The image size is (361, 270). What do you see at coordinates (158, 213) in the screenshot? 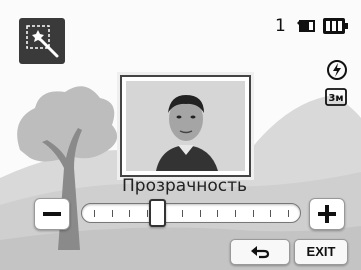
I see `transparency-slider-thumb` at bounding box center [158, 213].